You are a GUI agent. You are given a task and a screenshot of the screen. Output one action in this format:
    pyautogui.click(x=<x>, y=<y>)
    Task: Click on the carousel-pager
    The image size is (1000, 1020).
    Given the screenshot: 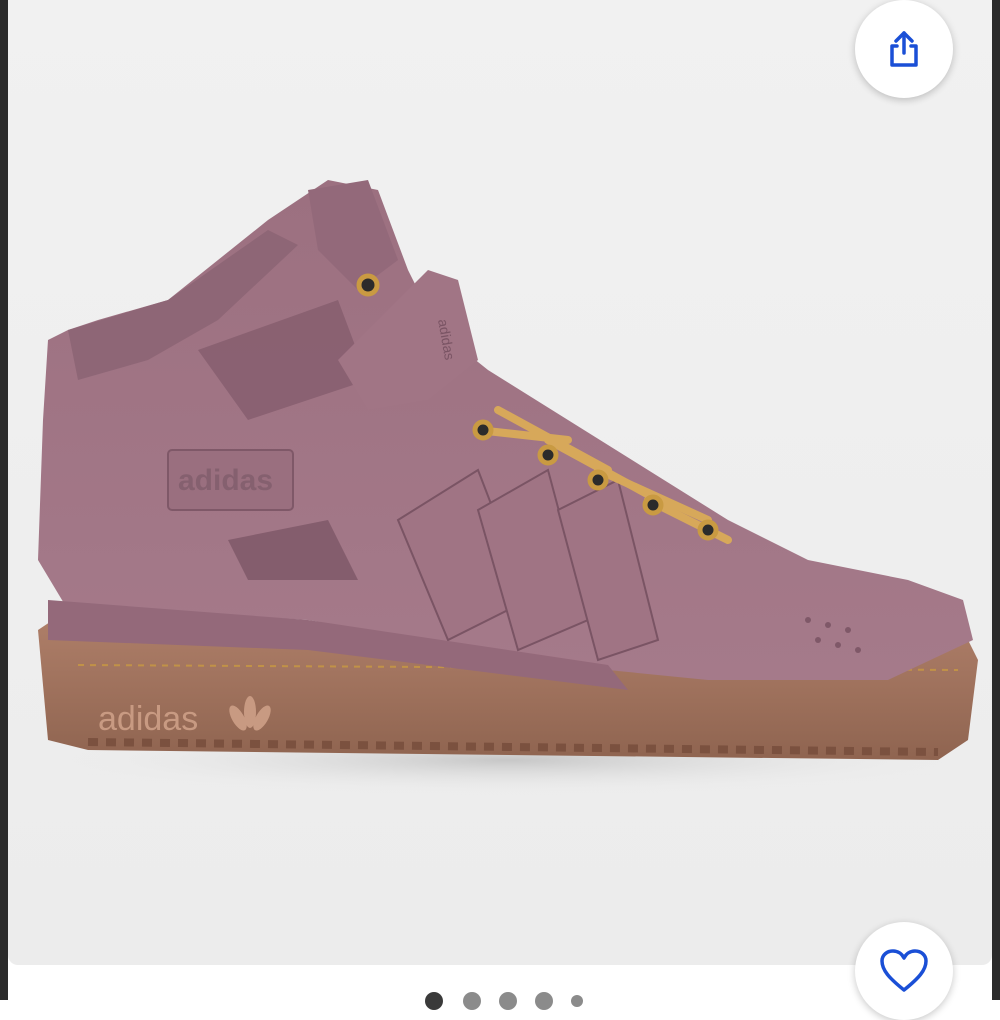 What is the action you would take?
    pyautogui.click(x=500, y=999)
    